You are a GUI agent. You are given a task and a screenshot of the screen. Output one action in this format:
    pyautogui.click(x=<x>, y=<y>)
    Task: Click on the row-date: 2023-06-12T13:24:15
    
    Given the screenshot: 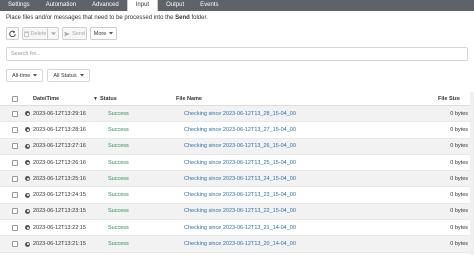 What is the action you would take?
    pyautogui.click(x=59, y=195)
    